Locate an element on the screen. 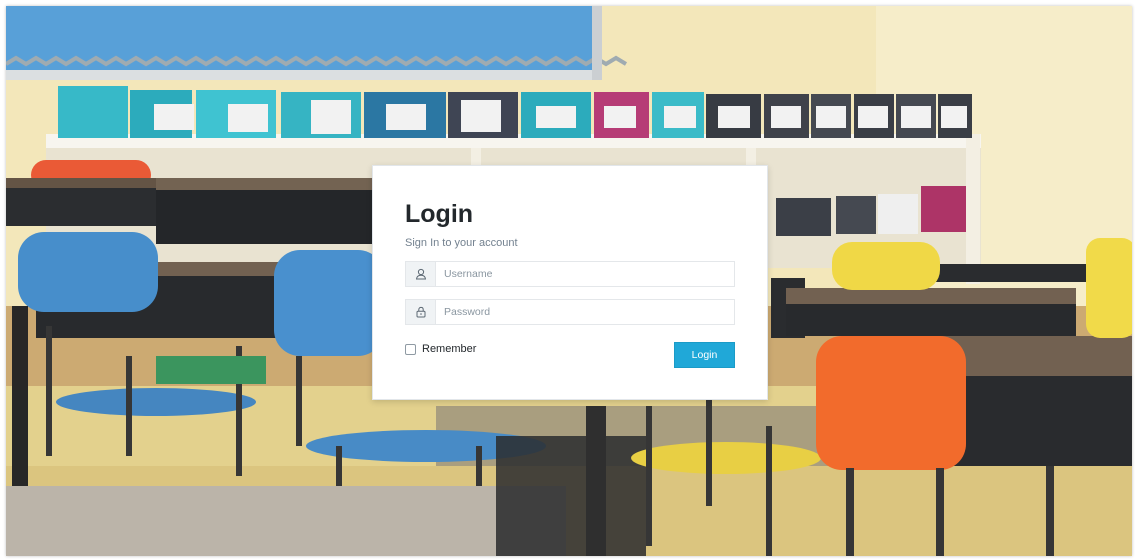 Image resolution: width=1135 pixels, height=559 pixels. remember-checkbox-row: Remember is located at coordinates (440, 349).